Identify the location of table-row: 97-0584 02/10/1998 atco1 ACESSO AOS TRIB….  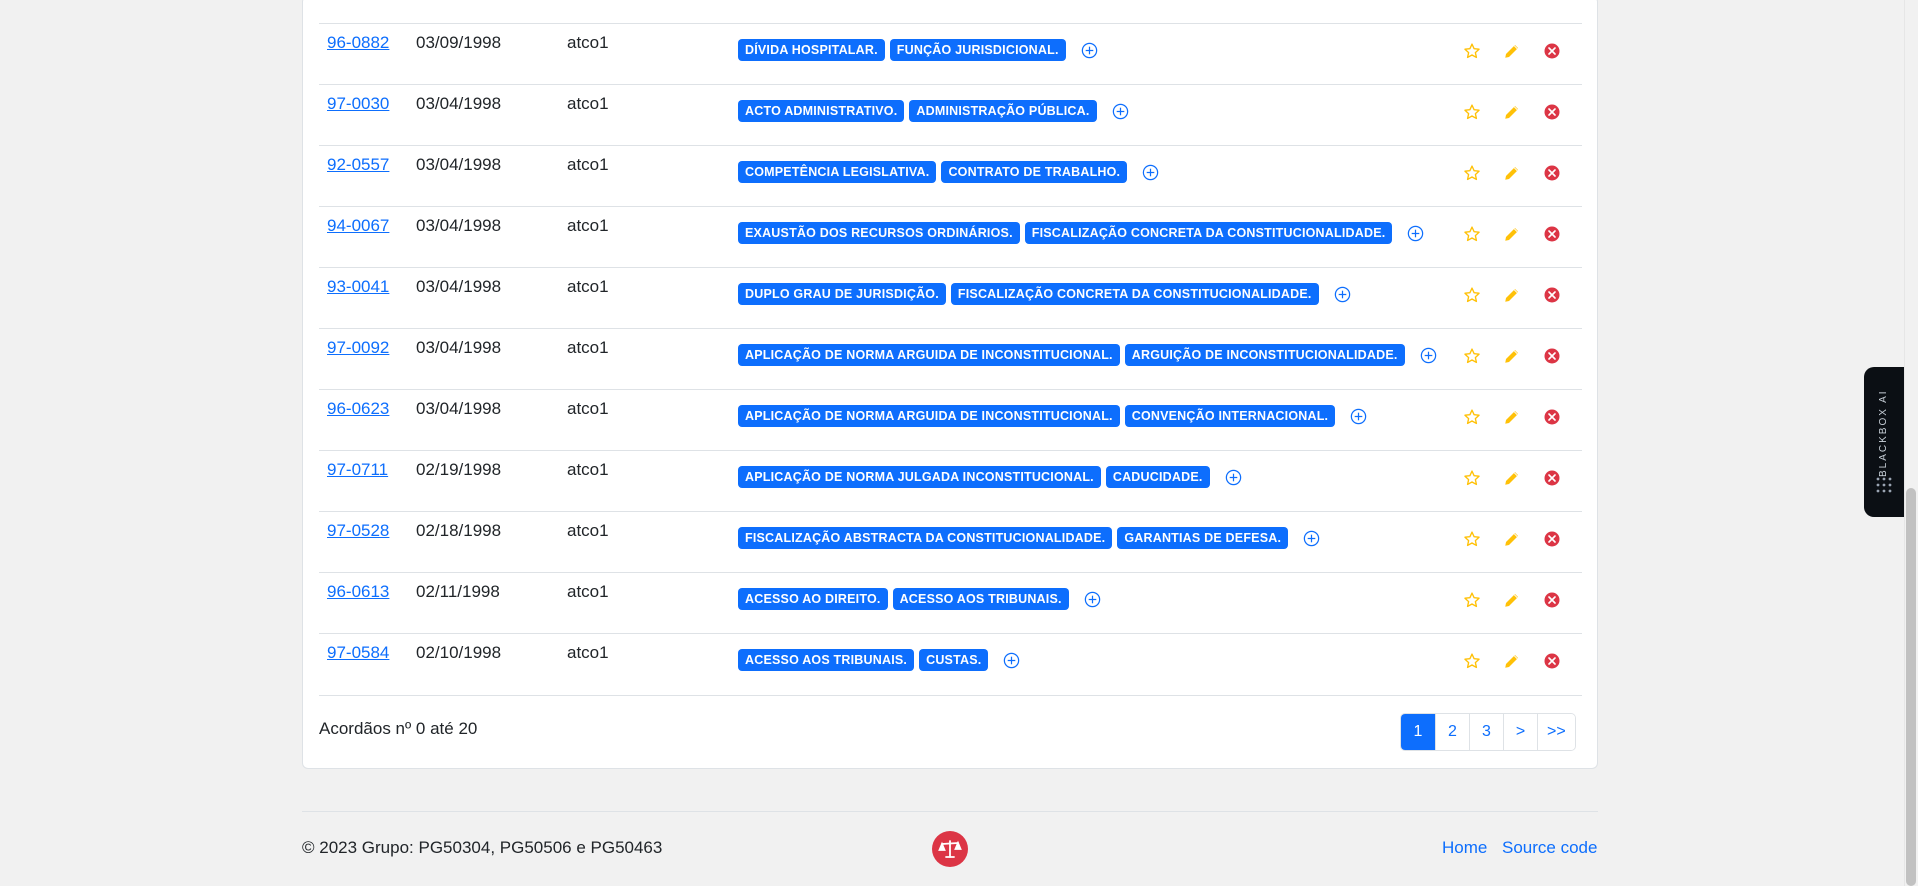
(950, 664).